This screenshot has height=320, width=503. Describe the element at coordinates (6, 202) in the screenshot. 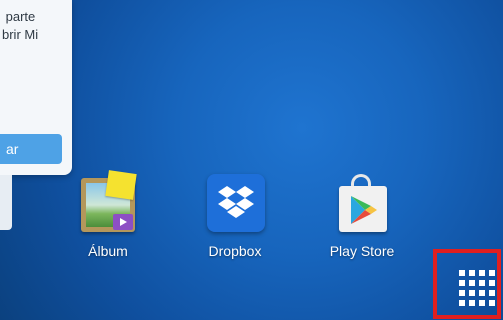

I see `side-panel-edge` at that location.